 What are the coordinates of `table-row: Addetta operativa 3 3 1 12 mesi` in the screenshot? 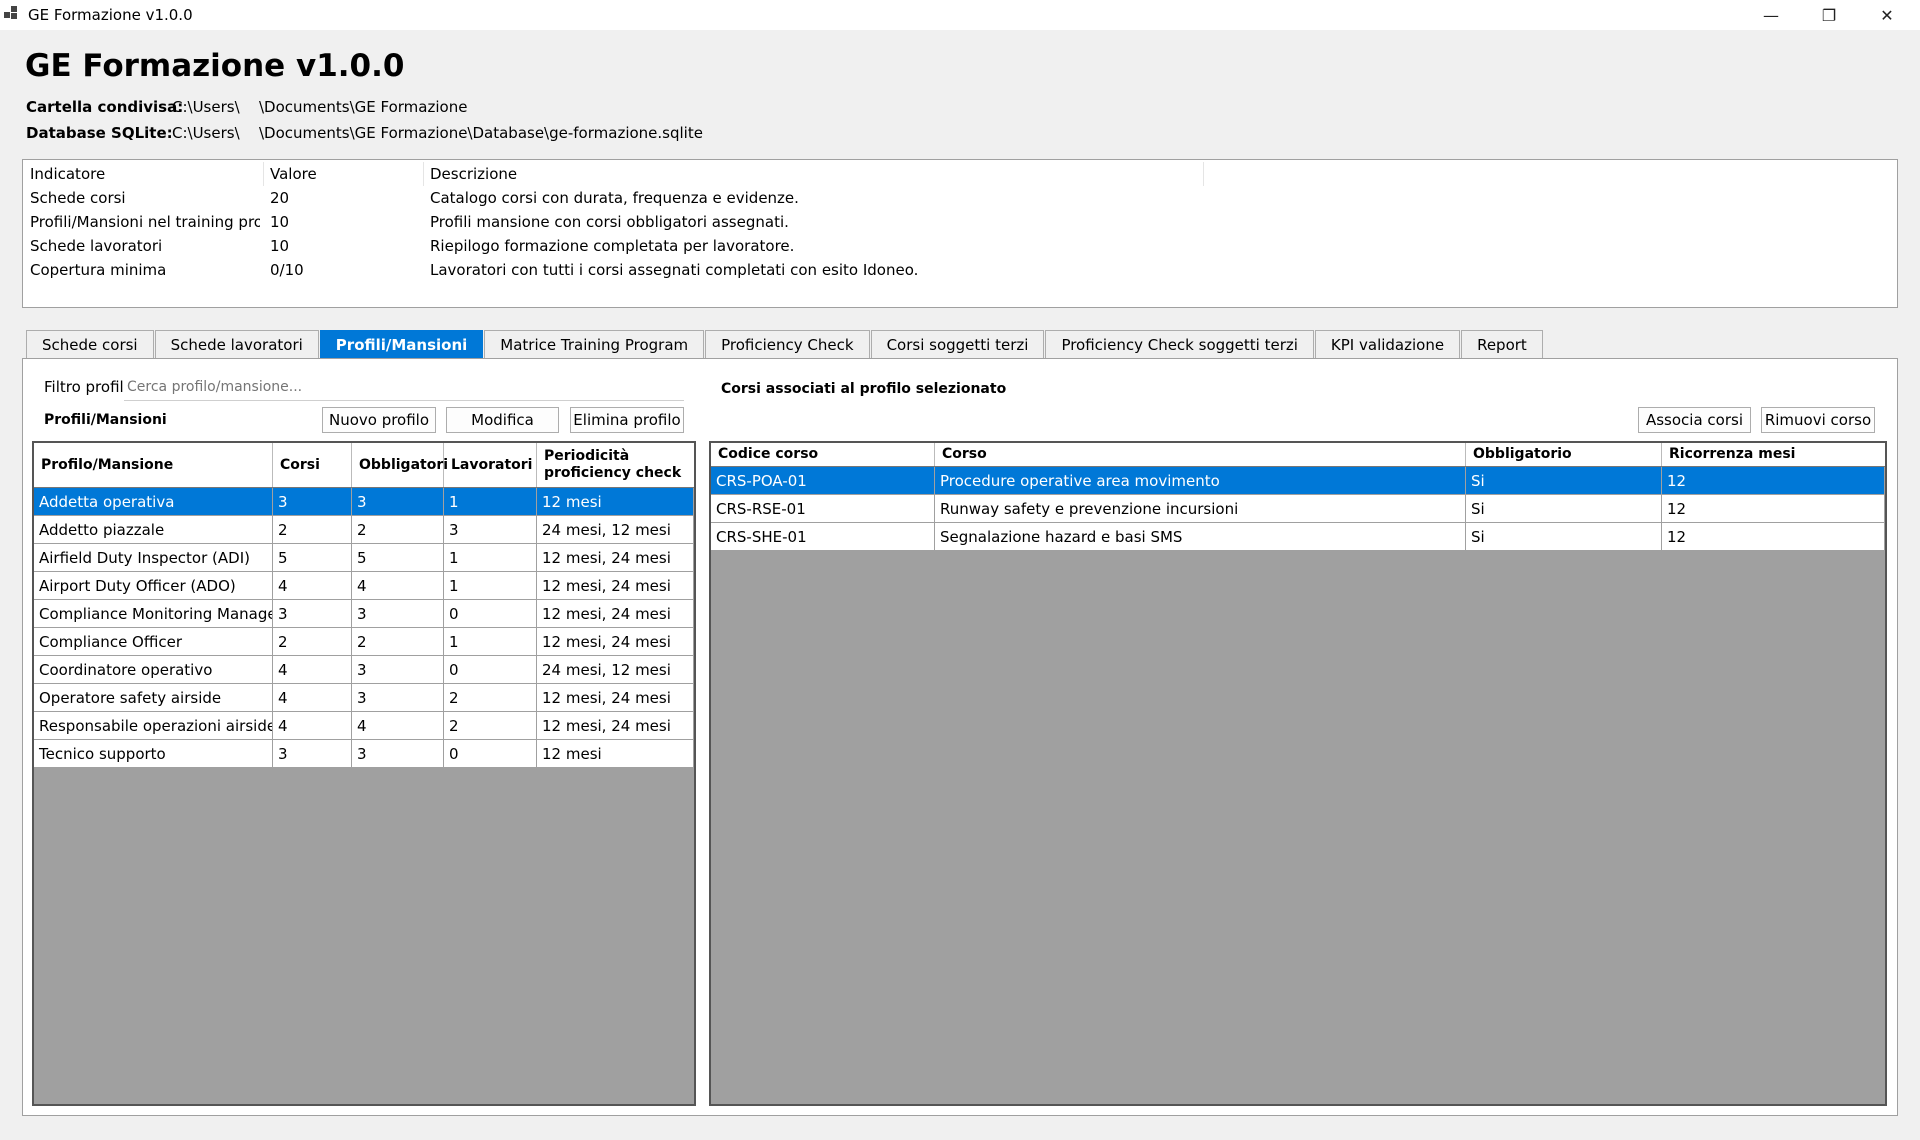 It's located at (364, 502).